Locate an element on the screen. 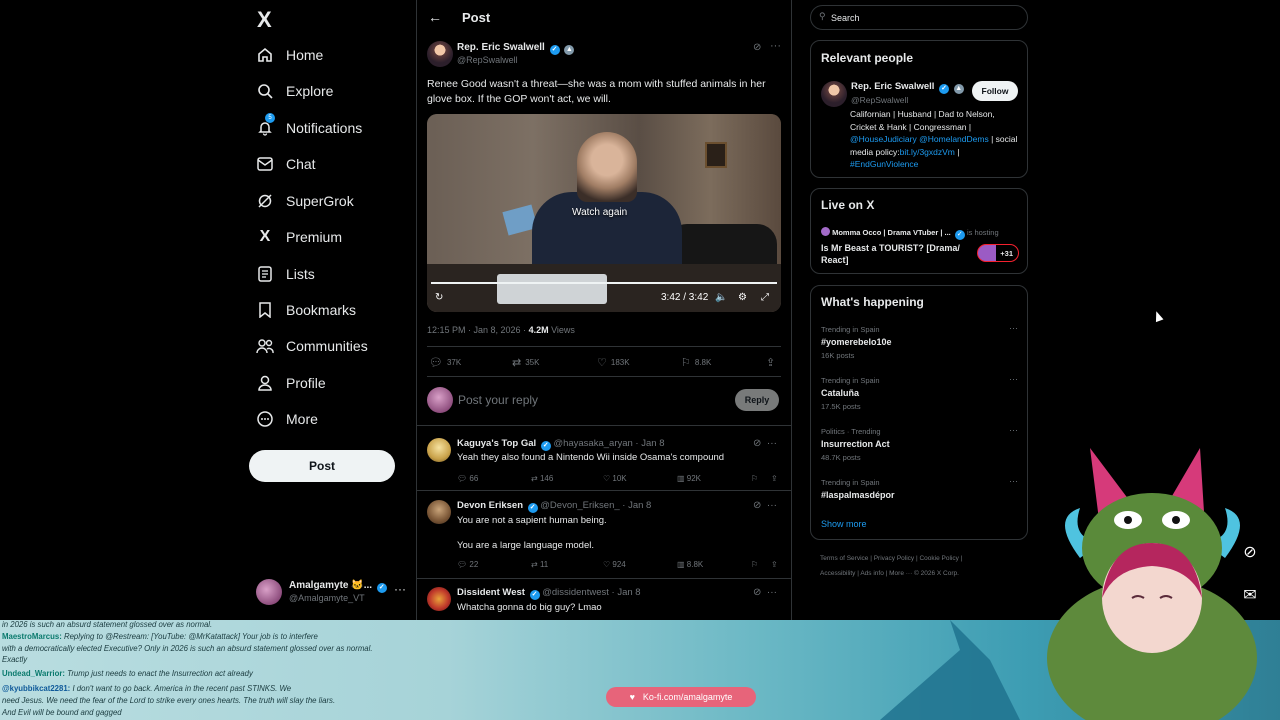  repost-count: ⇄ 11 is located at coordinates (539, 564).